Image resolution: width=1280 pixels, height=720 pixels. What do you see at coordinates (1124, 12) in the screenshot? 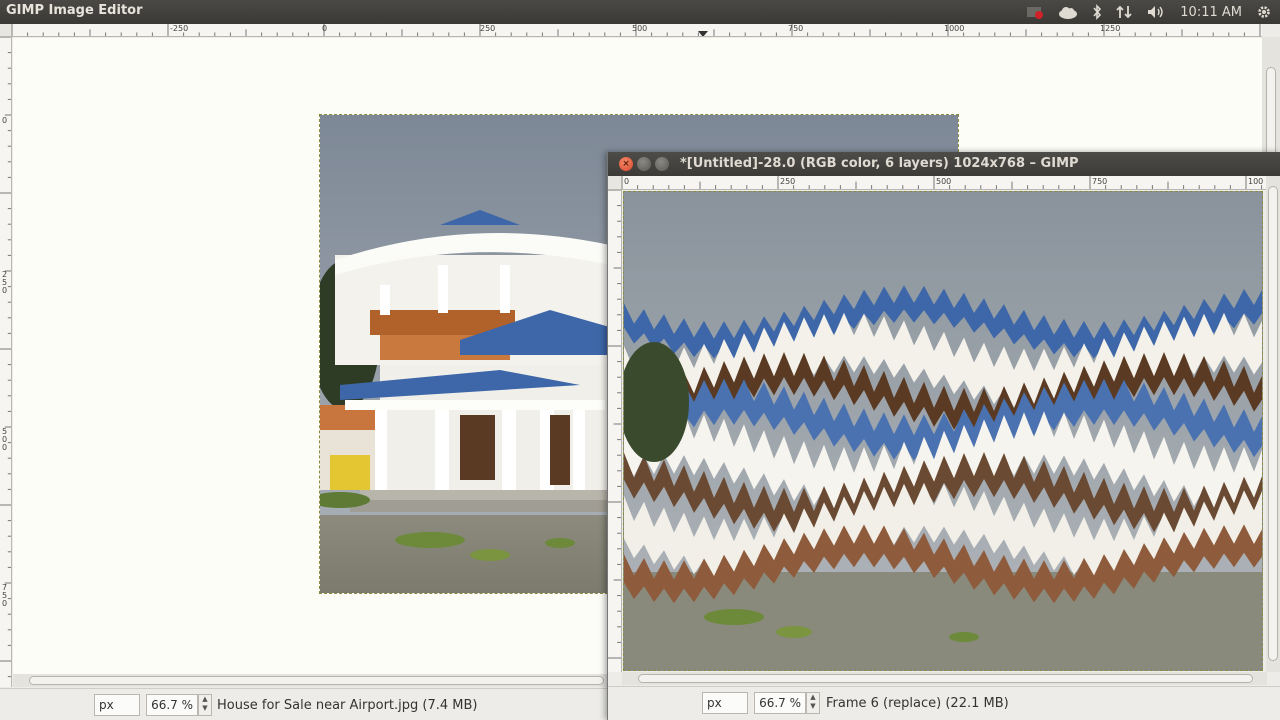
I see `network-icon` at bounding box center [1124, 12].